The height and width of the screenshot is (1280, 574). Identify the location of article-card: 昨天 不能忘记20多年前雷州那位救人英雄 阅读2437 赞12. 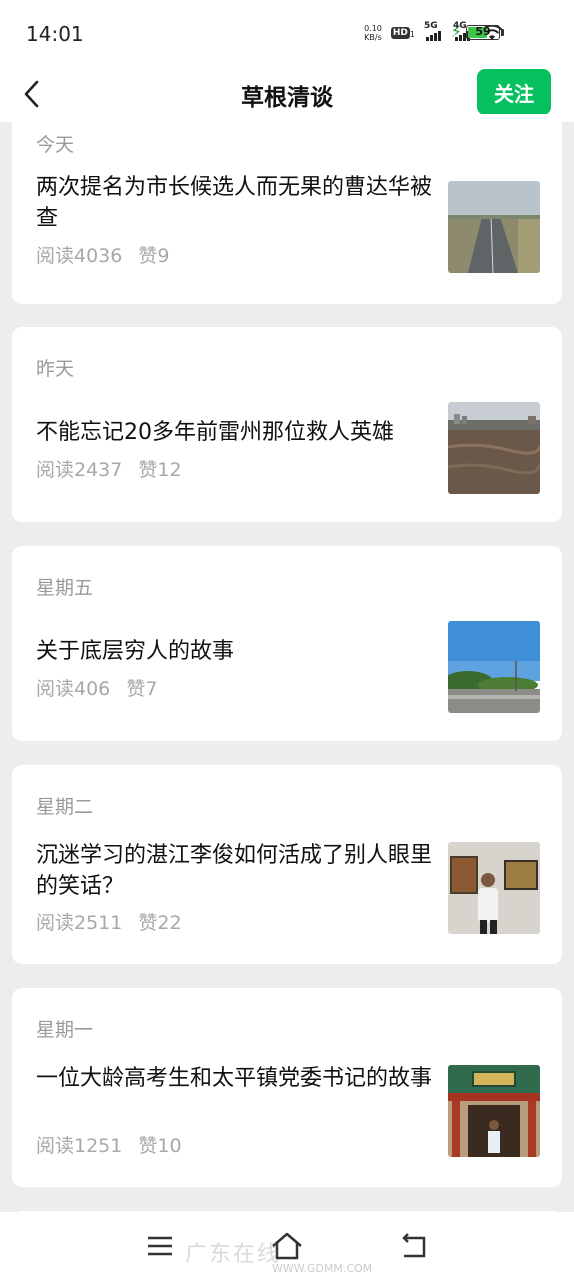
(287, 424).